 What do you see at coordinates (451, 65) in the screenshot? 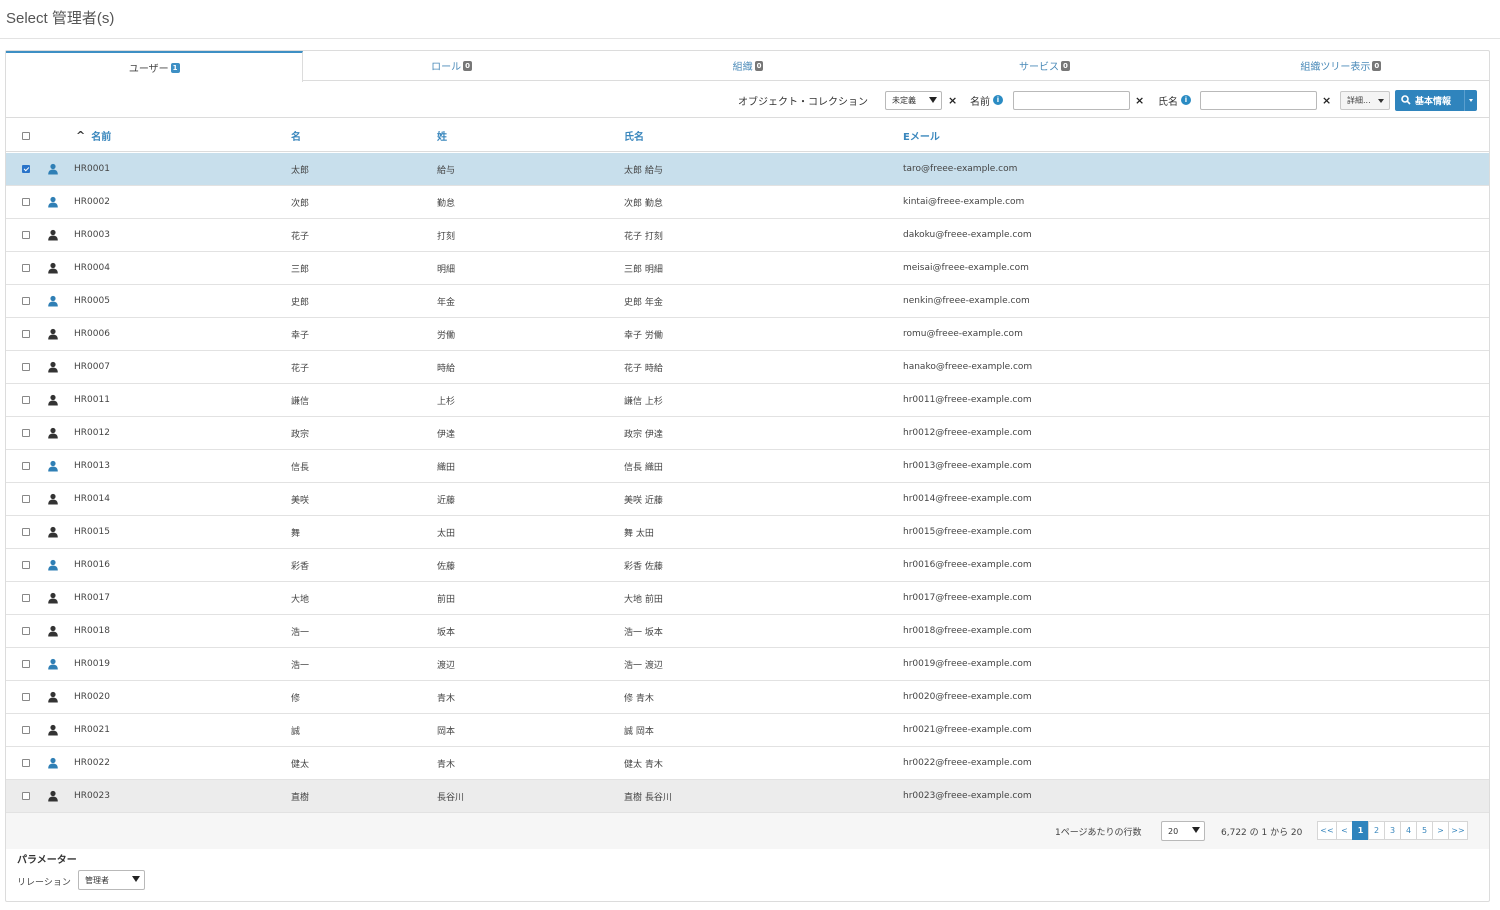
I see `tab-roles: ロール 0` at bounding box center [451, 65].